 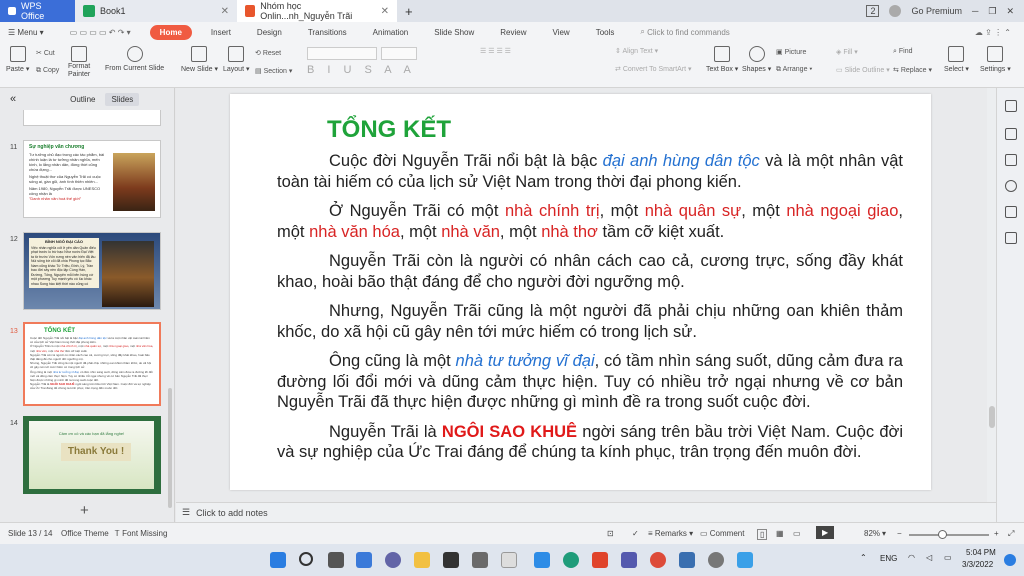 I want to click on tab-wps-office: WPS Office, so click(x=37, y=11).